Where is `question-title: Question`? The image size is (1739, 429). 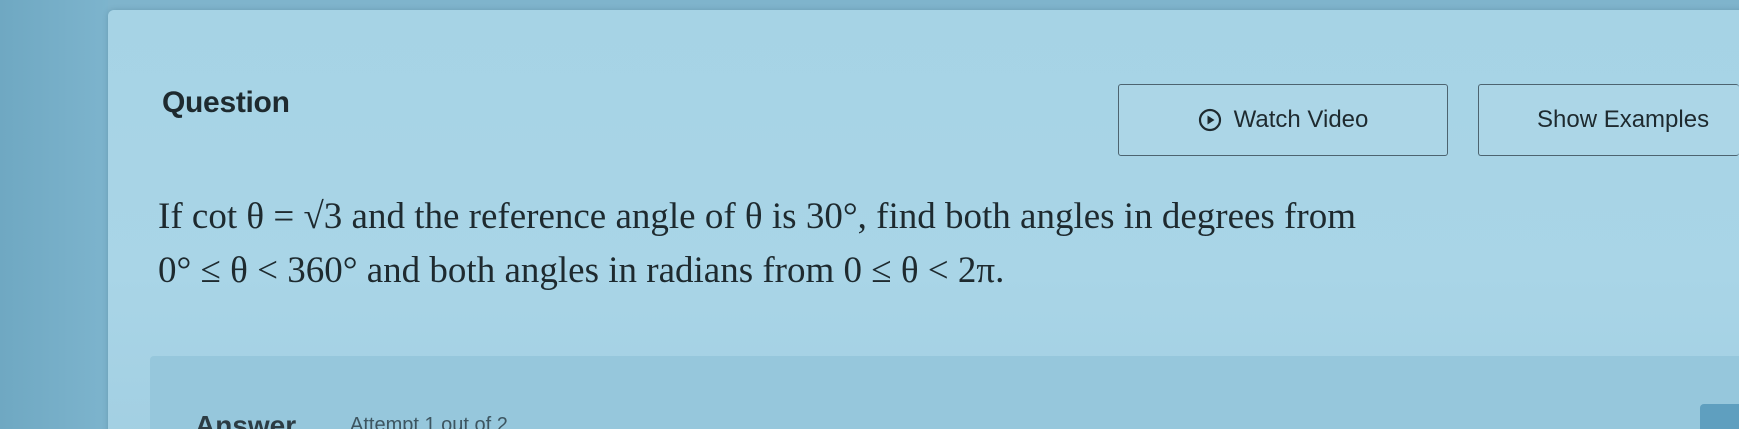
question-title: Question is located at coordinates (226, 102).